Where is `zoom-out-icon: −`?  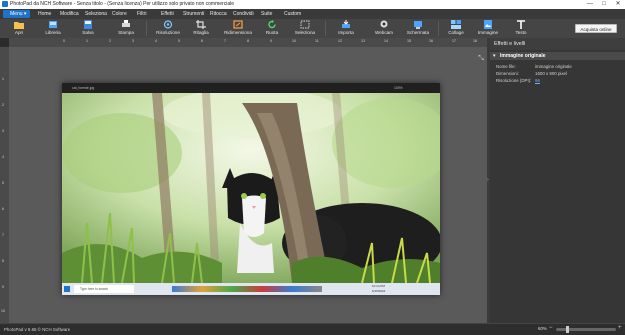 zoom-out-icon: − is located at coordinates (551, 328).